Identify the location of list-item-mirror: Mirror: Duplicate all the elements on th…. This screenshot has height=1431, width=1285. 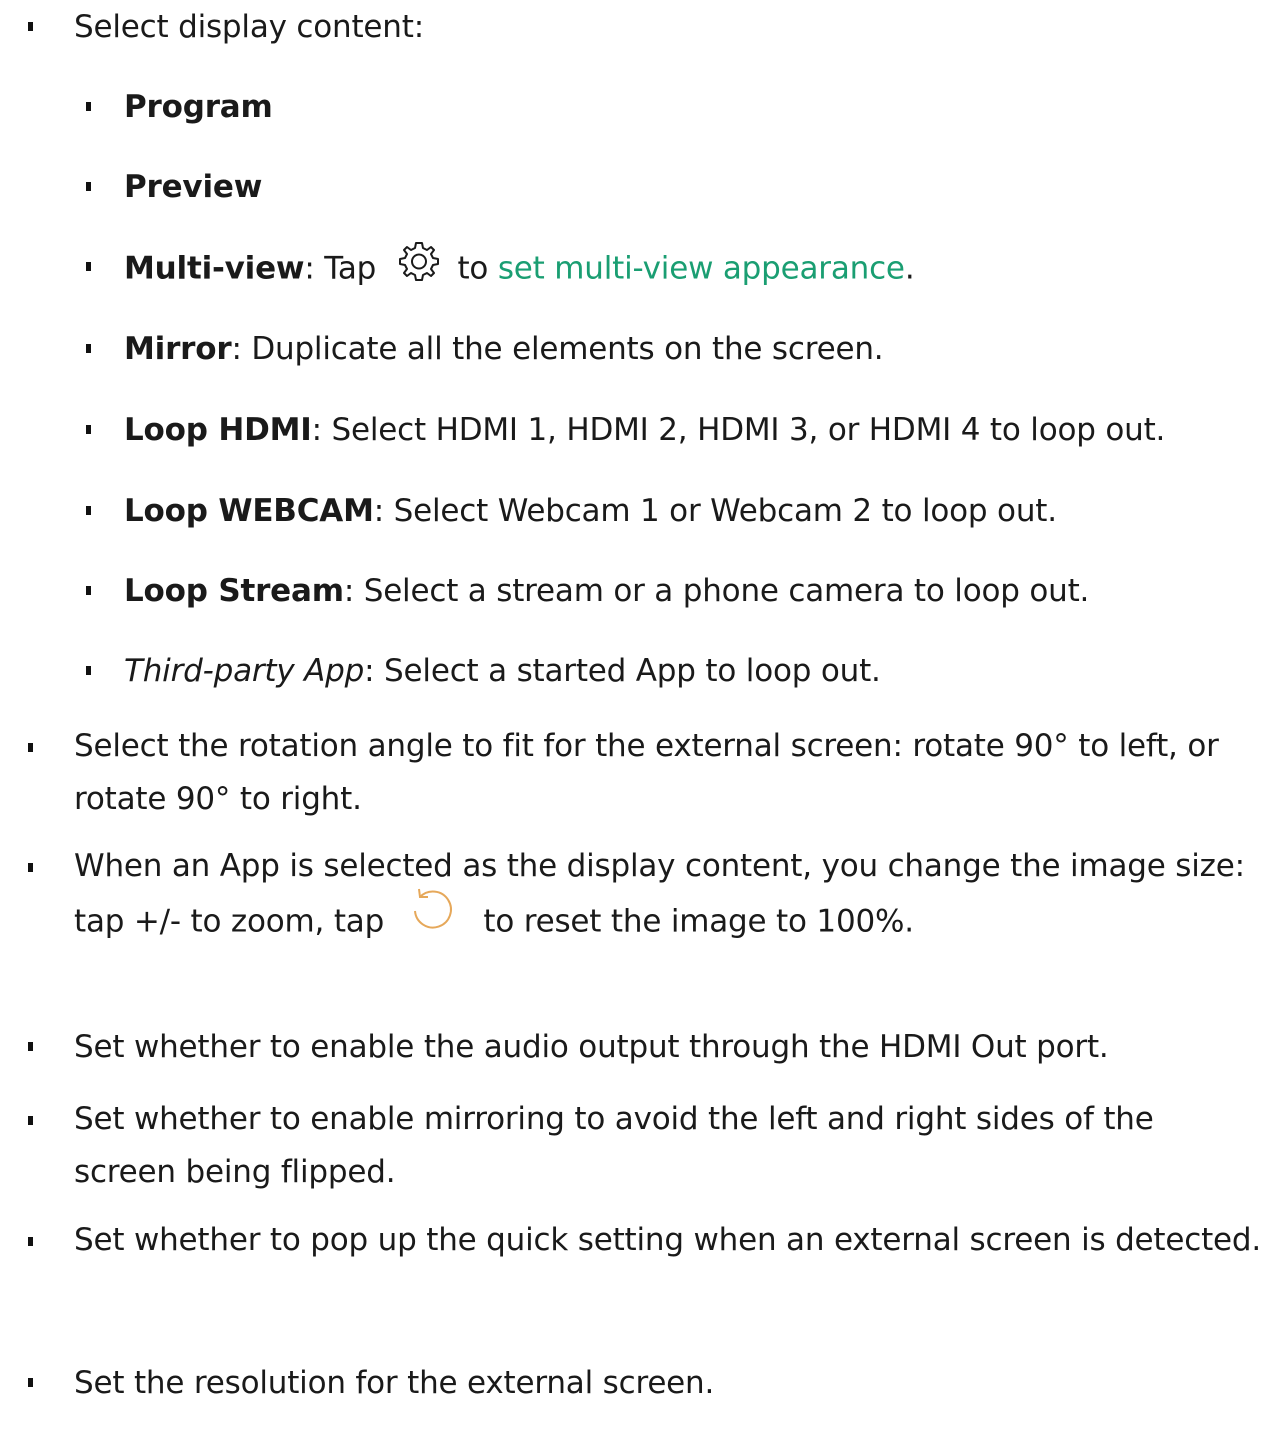
(675, 349).